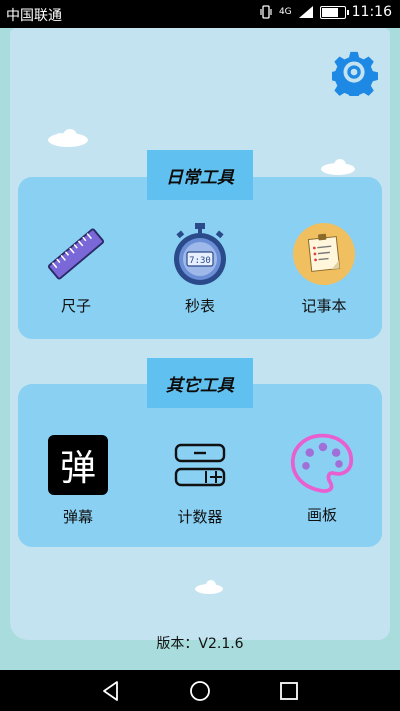 The height and width of the screenshot is (711, 400). What do you see at coordinates (285, 12) in the screenshot?
I see `network-type-label: 4G` at bounding box center [285, 12].